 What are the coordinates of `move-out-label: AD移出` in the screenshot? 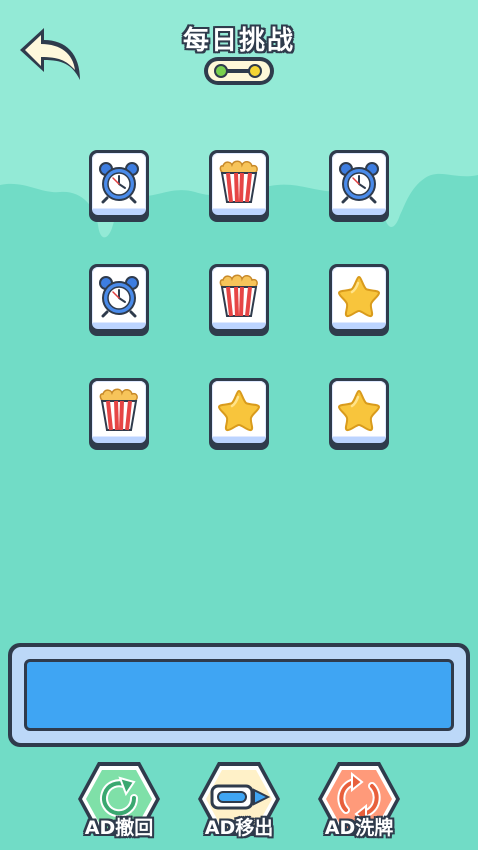 It's located at (239, 828).